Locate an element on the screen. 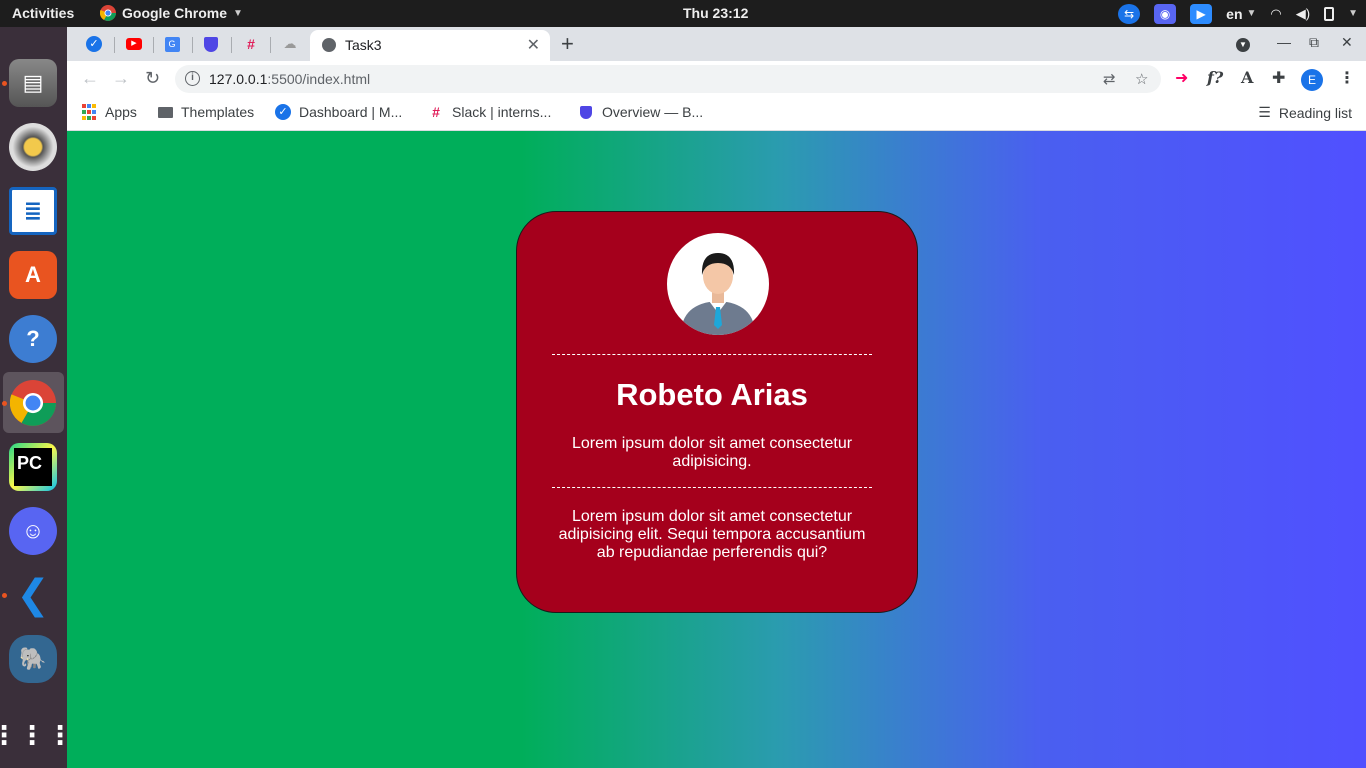 The height and width of the screenshot is (768, 1366). google-chrome-icon is located at coordinates (33, 403).